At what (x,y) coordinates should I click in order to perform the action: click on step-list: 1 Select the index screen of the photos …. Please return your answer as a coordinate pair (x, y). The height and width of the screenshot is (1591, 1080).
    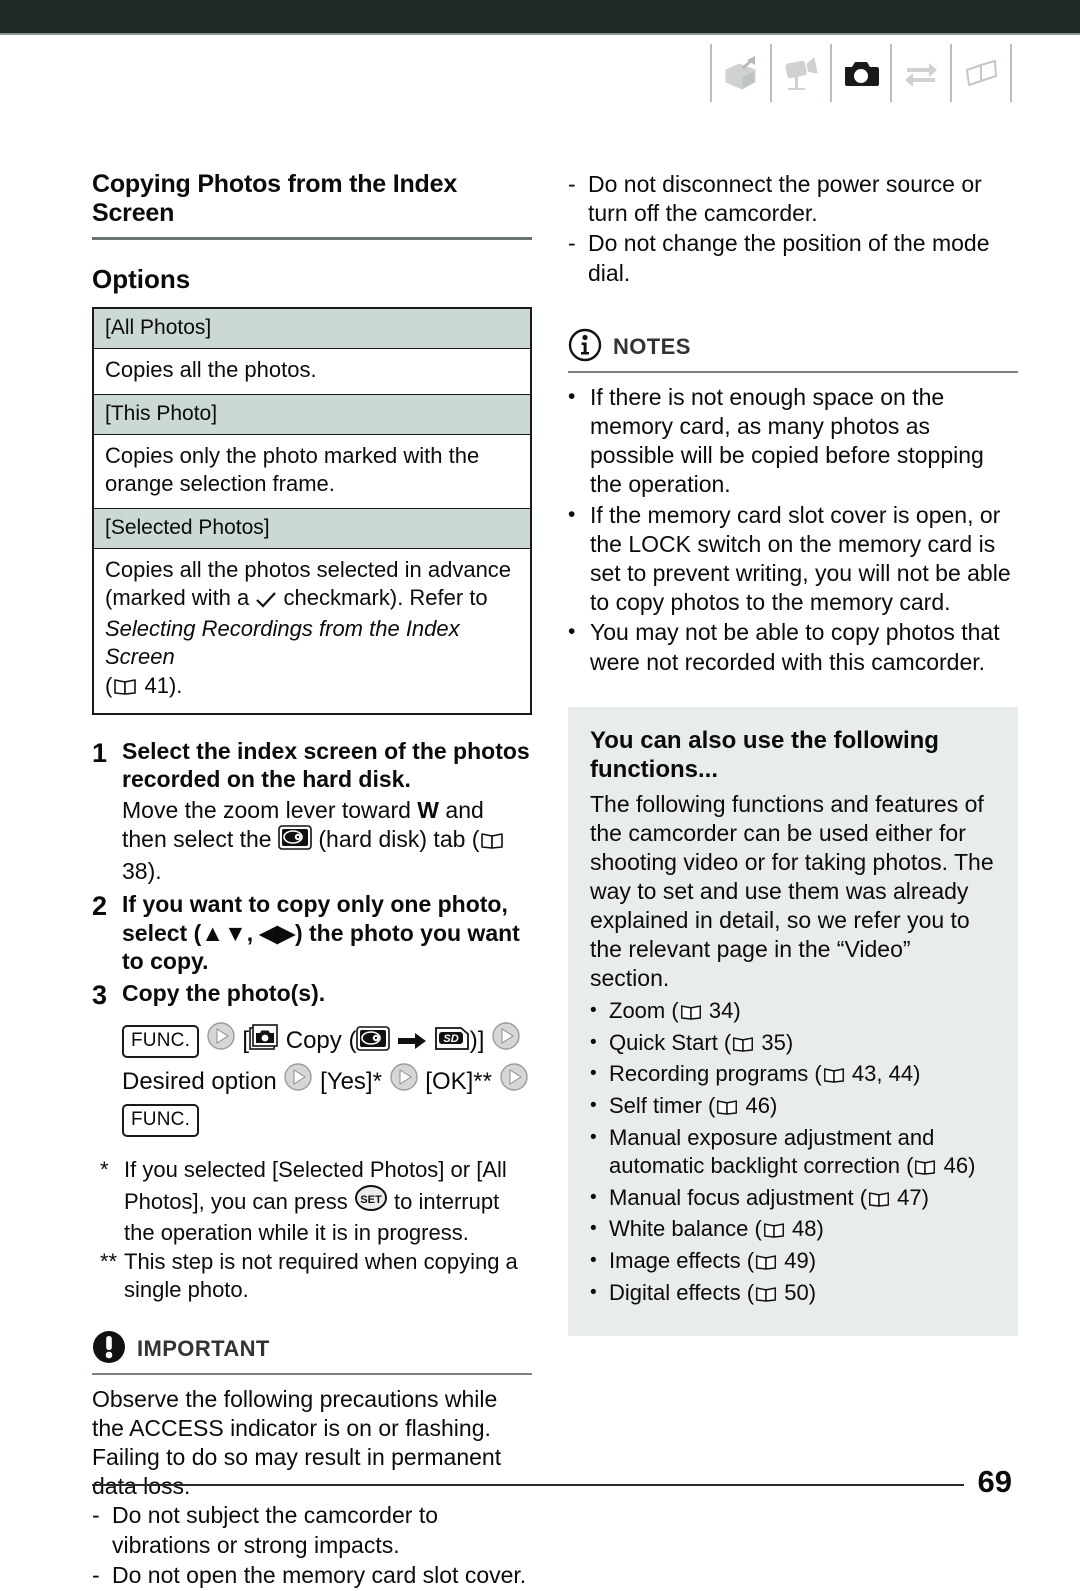
    Looking at the image, I should click on (312, 874).